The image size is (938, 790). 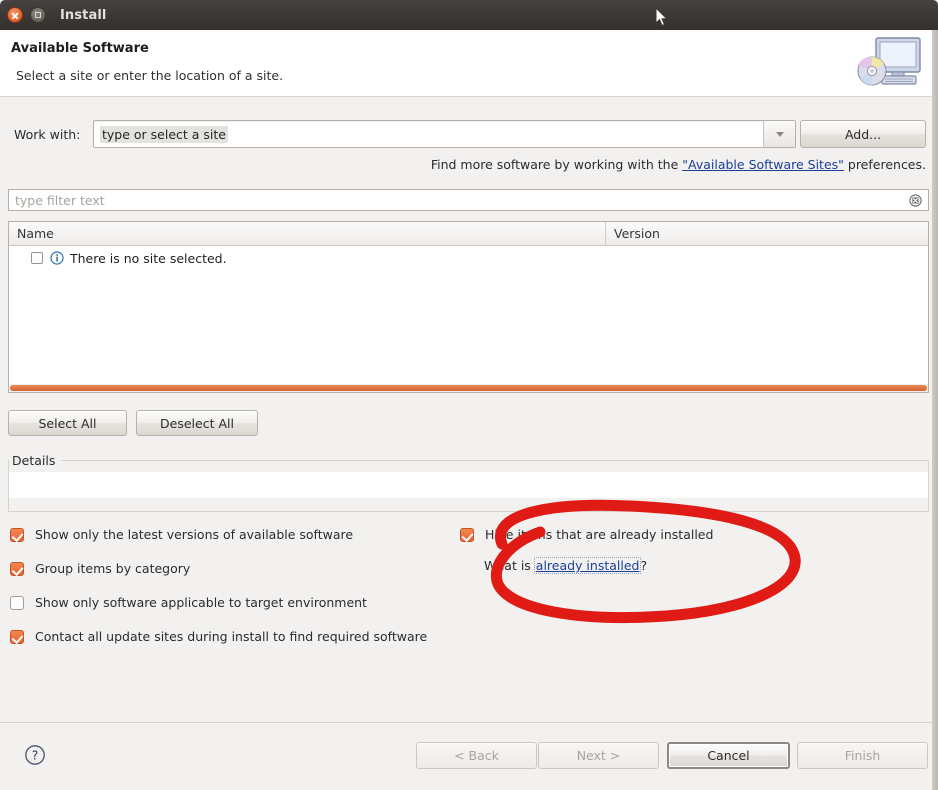 What do you see at coordinates (444, 134) in the screenshot?
I see `site-combo-box: type or select a site` at bounding box center [444, 134].